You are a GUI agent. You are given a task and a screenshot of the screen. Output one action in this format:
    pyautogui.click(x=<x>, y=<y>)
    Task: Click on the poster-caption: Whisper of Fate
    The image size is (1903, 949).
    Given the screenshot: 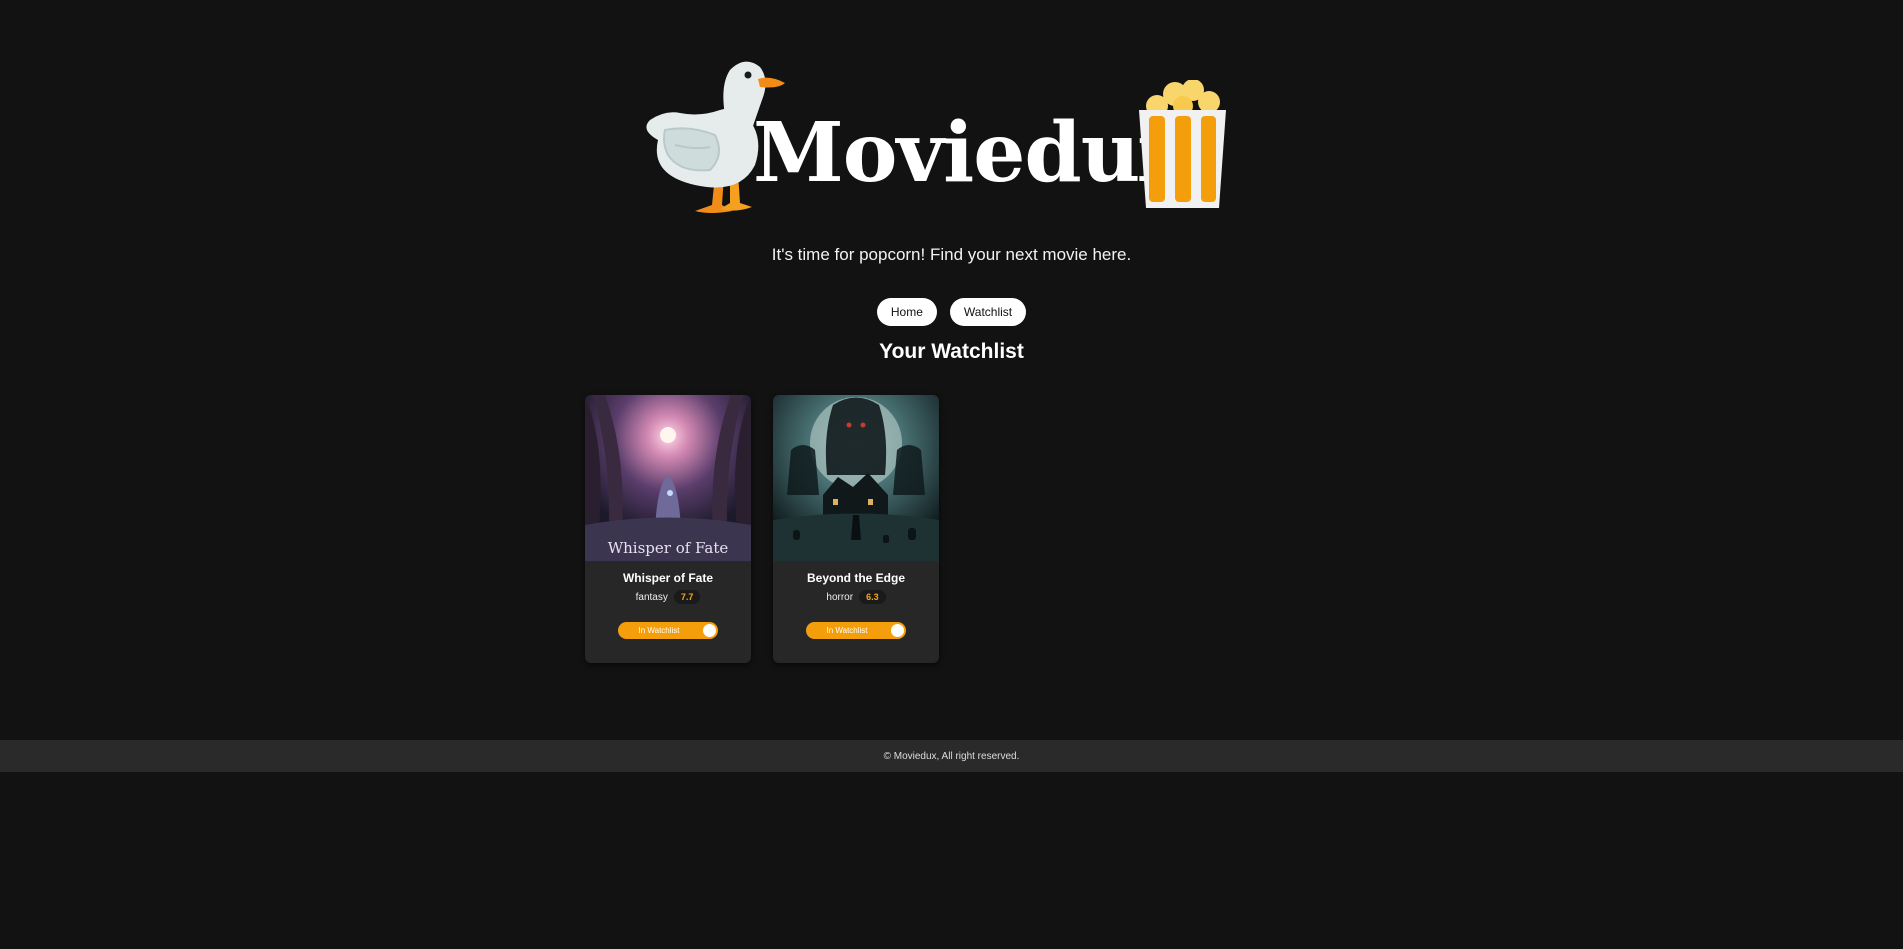 What is the action you would take?
    pyautogui.click(x=668, y=548)
    